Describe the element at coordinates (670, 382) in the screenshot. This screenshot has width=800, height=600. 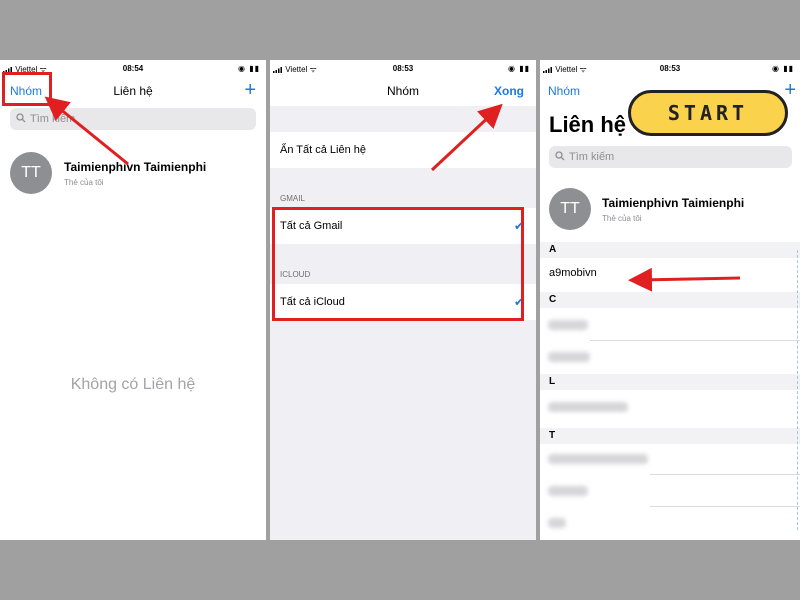
I see `section-header-l: L` at that location.